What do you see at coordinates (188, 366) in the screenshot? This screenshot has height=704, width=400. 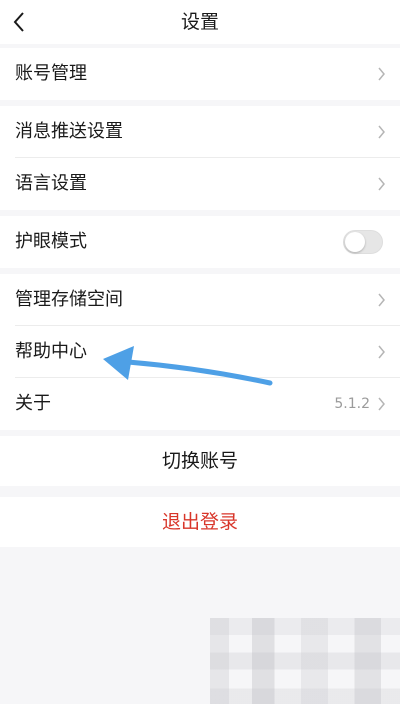 I see `annotation-arrow` at bounding box center [188, 366].